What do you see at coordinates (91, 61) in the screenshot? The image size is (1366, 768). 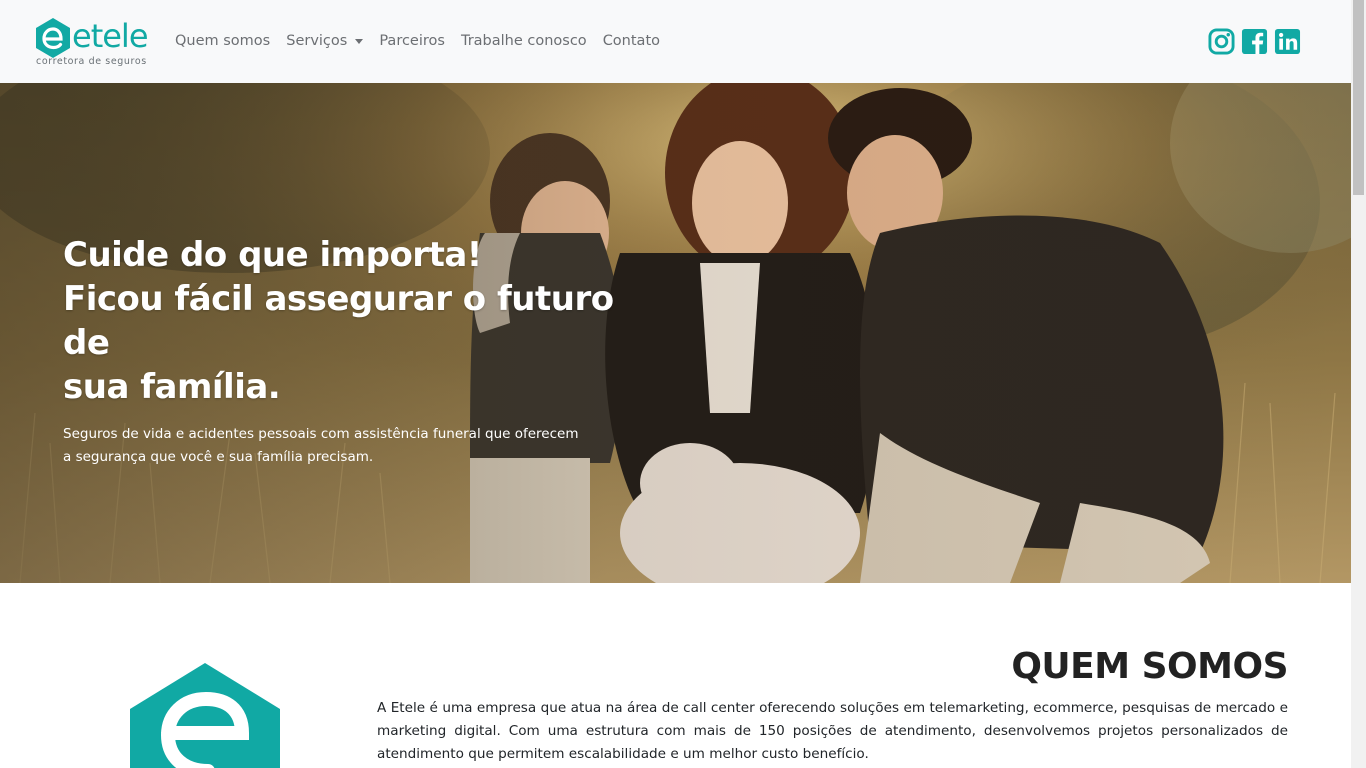 I see `brand-tagline: corretora de seguros` at bounding box center [91, 61].